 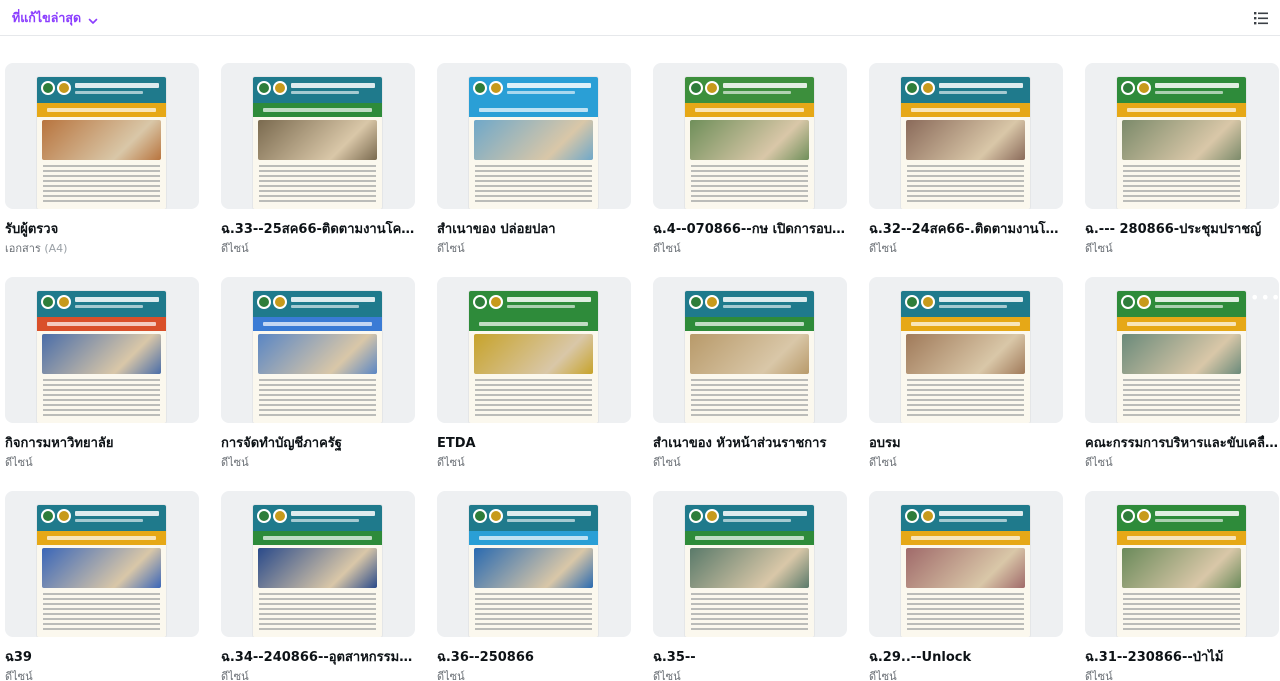 I want to click on design-card: ฉ.33--25สค66-ติดตามงานโครงก... ดีไซน์, so click(x=318, y=170).